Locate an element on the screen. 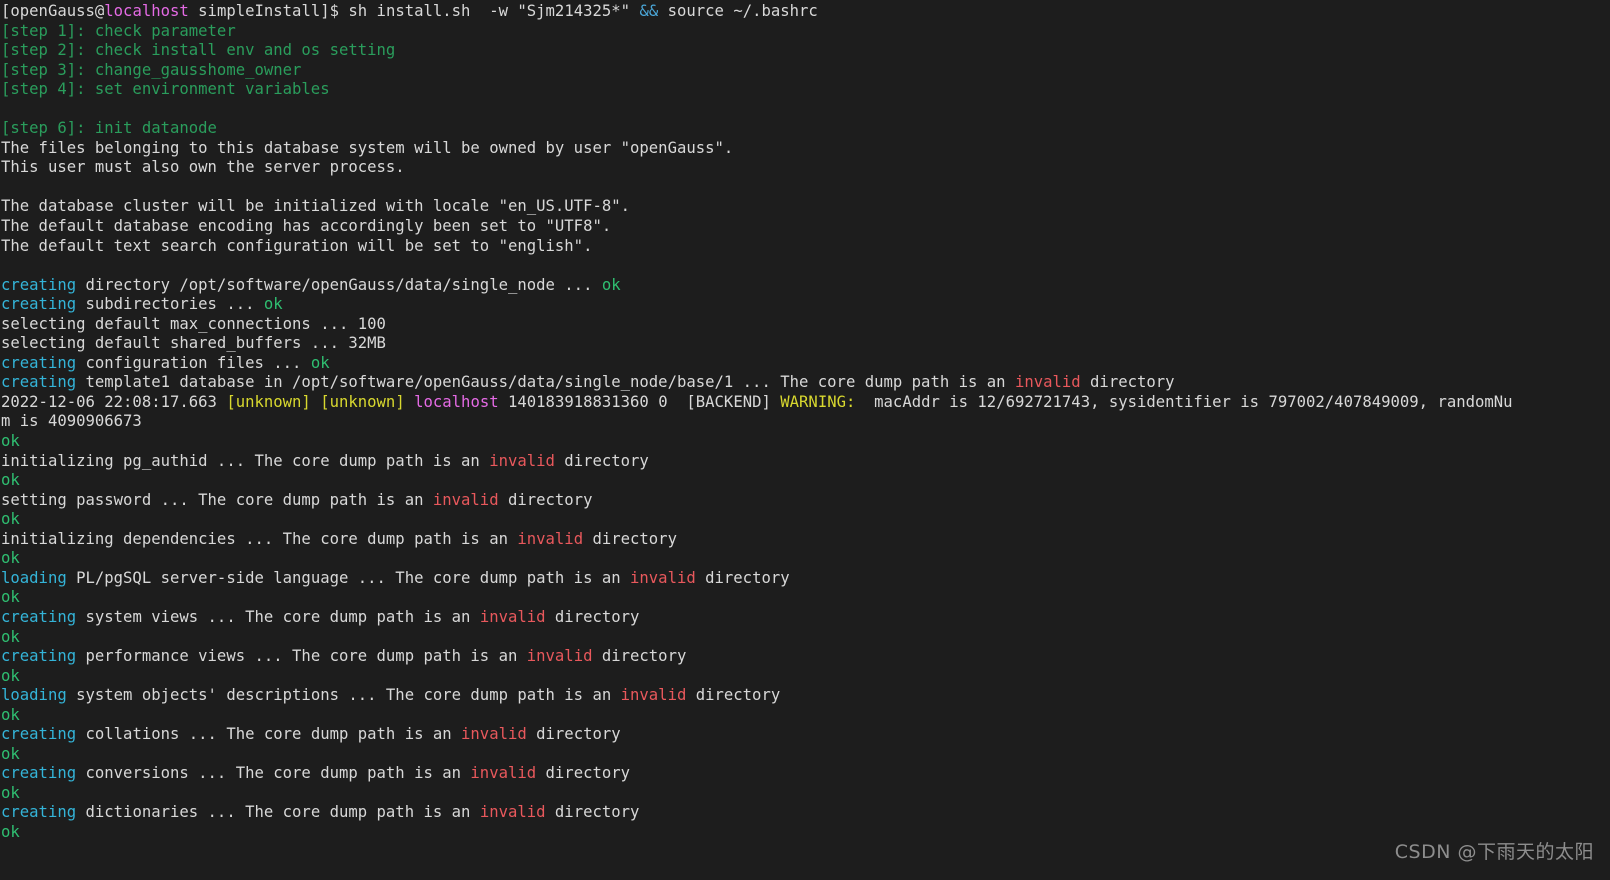 This screenshot has width=1610, height=880. terminal-line: m is 4090906673 is located at coordinates (805, 422).